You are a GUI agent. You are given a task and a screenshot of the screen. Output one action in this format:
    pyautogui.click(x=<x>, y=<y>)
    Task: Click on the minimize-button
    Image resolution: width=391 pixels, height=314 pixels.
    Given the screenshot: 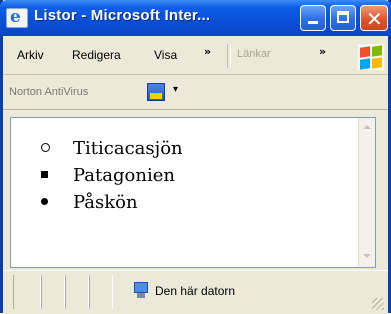 What is the action you would take?
    pyautogui.click(x=313, y=18)
    